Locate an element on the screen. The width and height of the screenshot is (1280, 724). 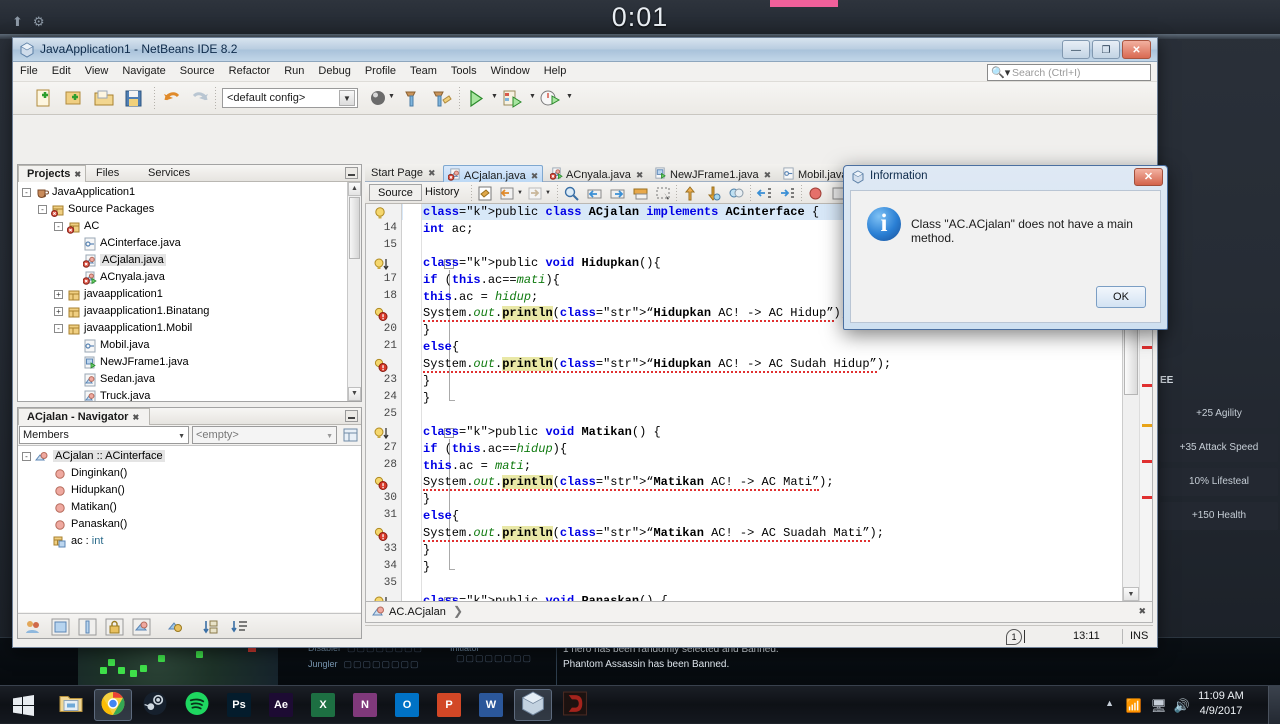
tree-item: Mobil.java is located at coordinates (182, 345).